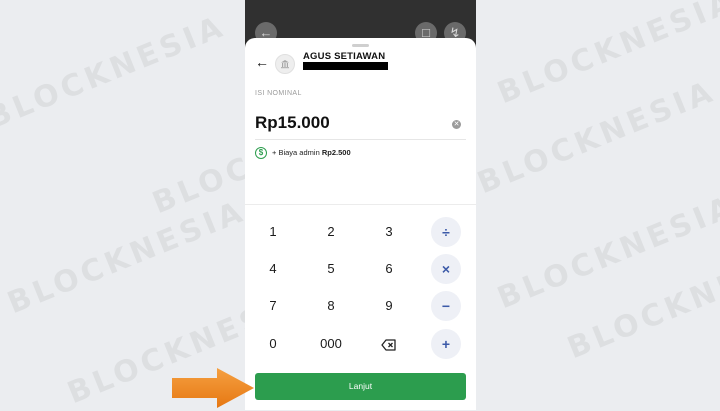  What do you see at coordinates (446, 232) in the screenshot?
I see `divide-button: ÷` at bounding box center [446, 232].